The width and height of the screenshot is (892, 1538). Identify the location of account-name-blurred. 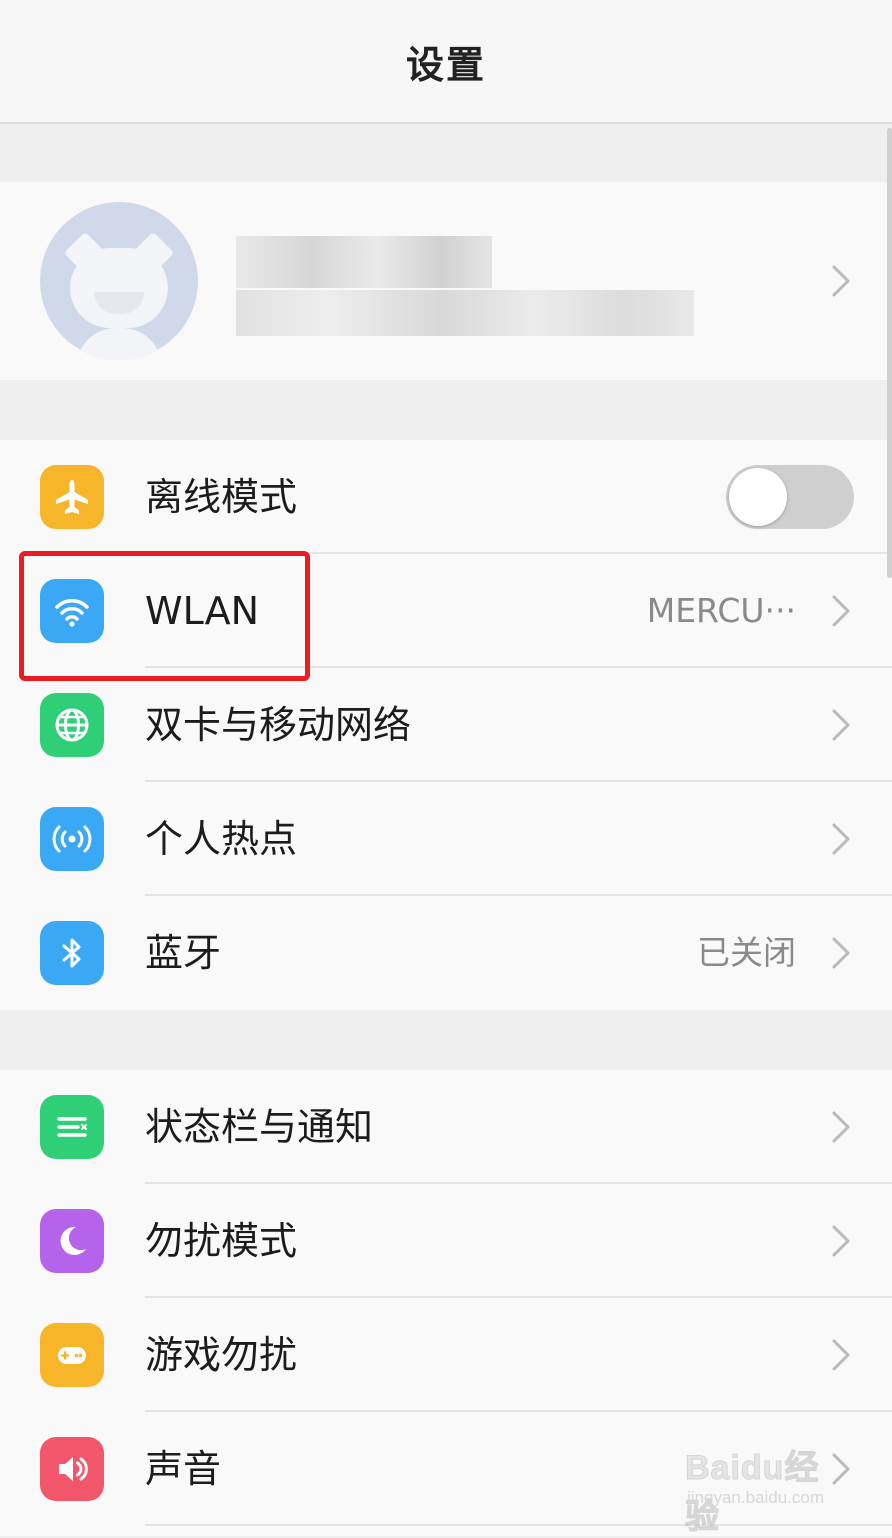
(364, 262).